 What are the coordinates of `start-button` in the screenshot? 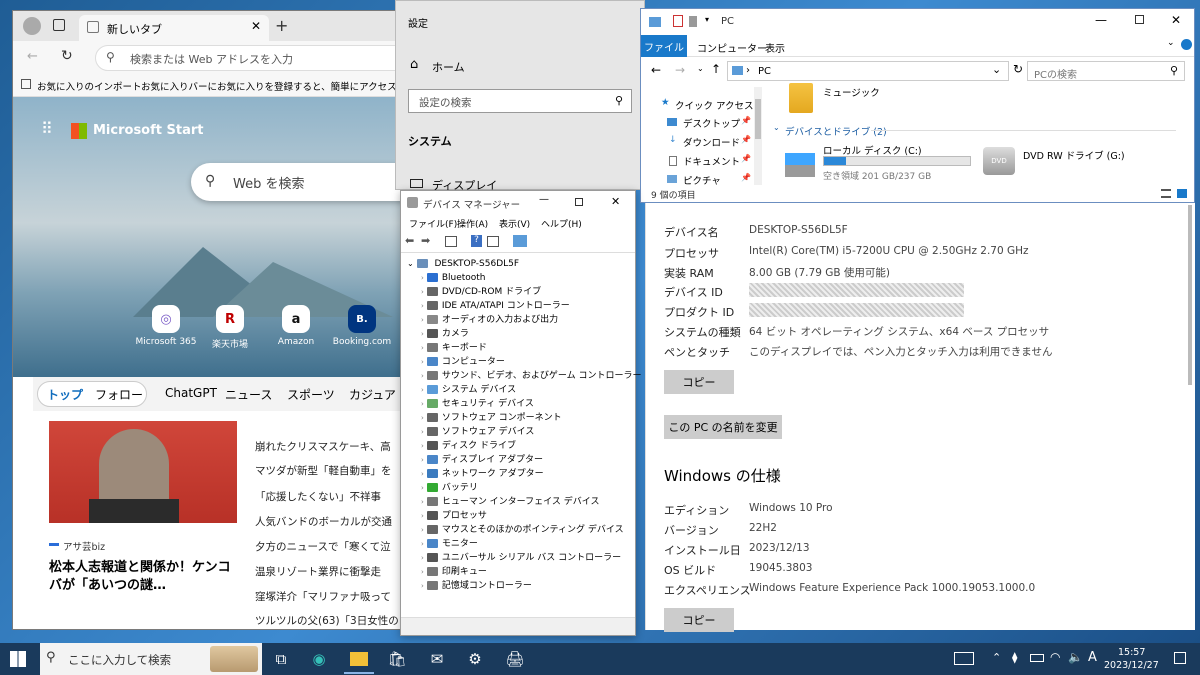 It's located at (18, 659).